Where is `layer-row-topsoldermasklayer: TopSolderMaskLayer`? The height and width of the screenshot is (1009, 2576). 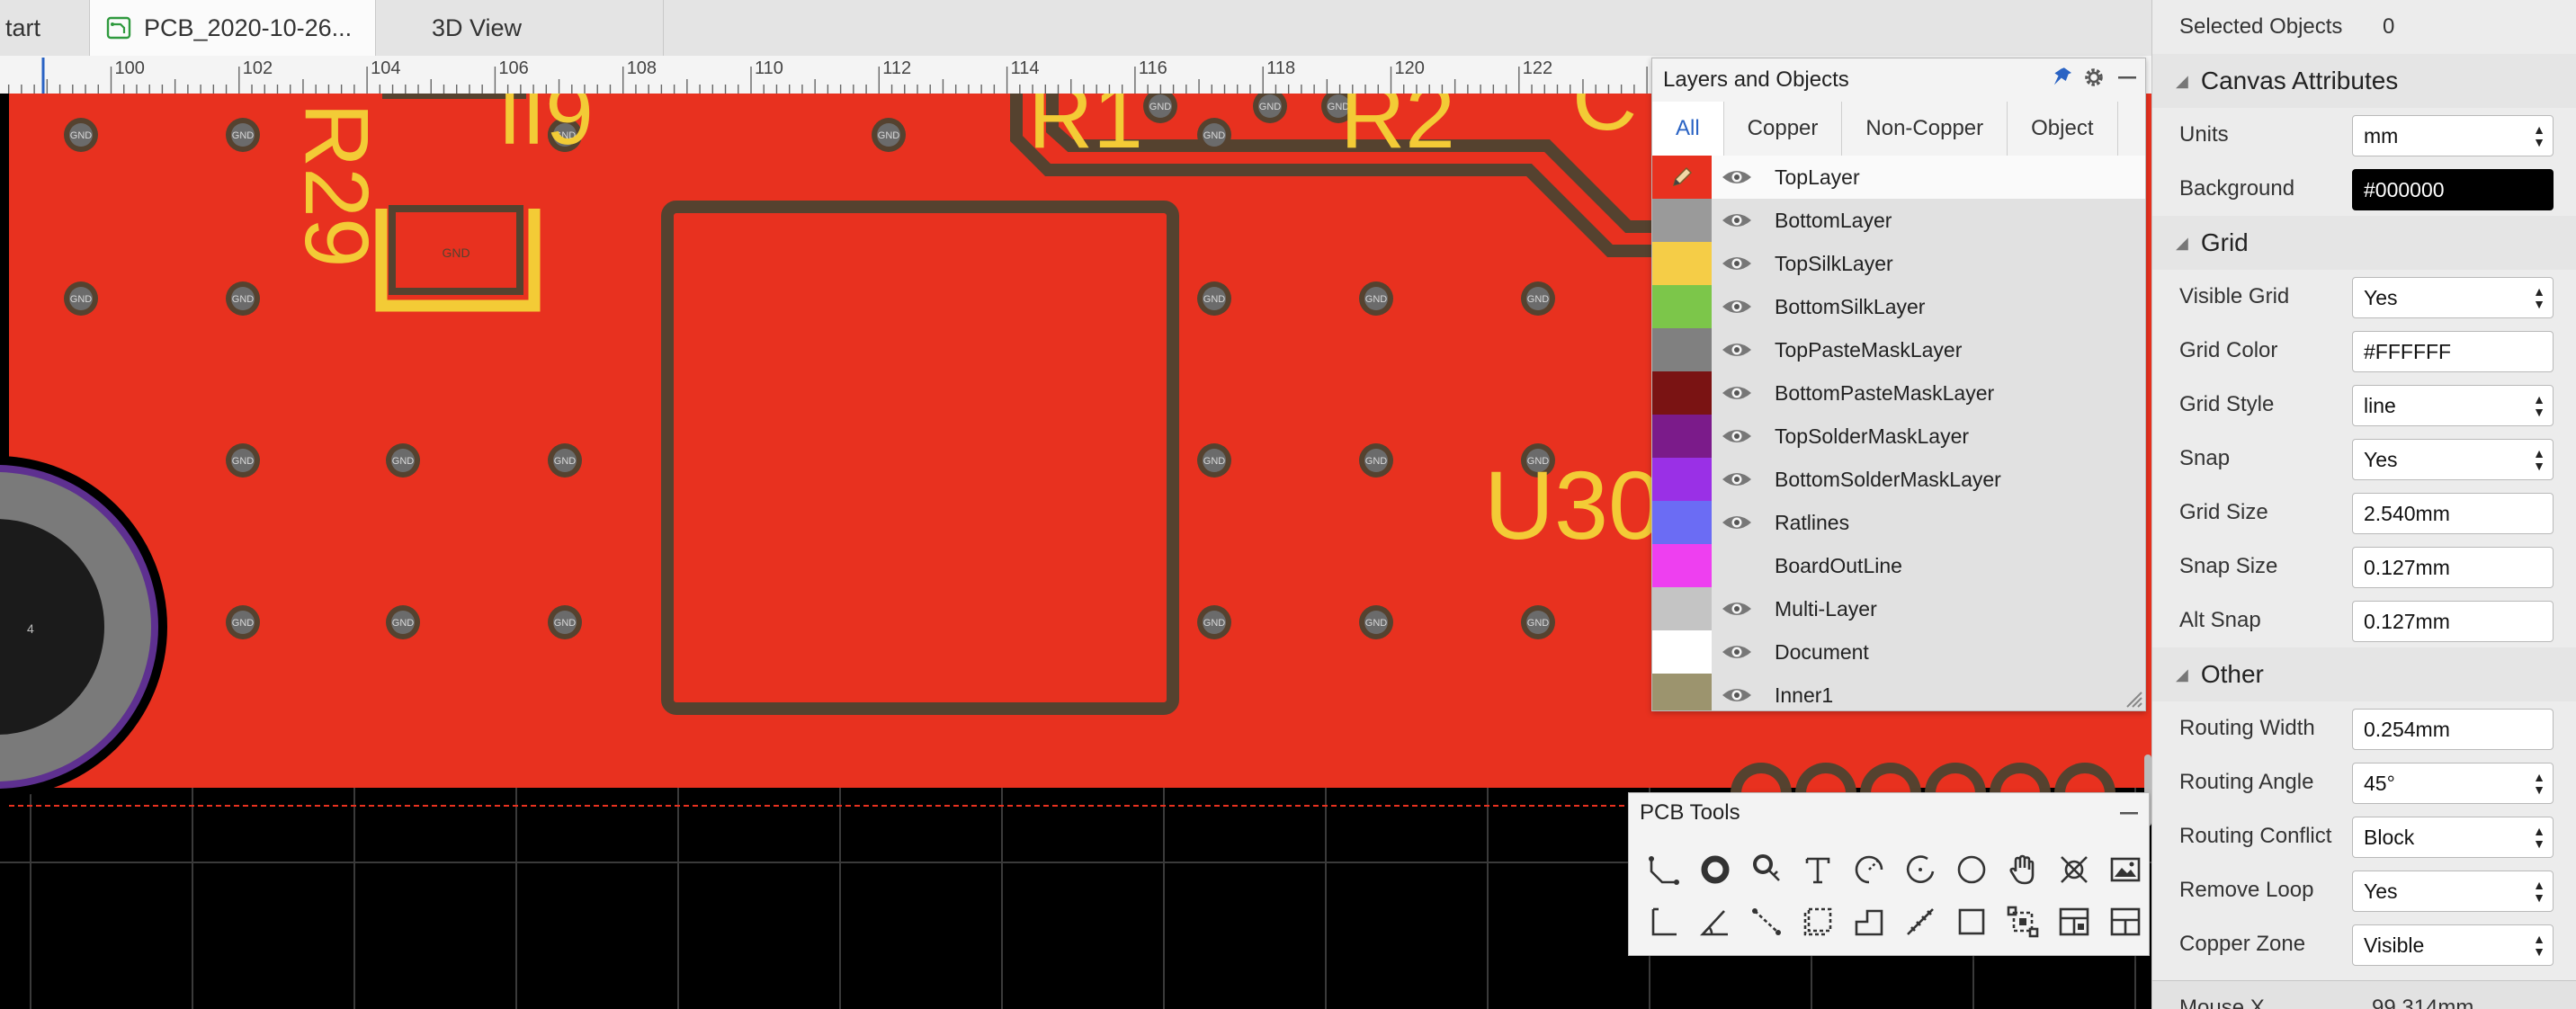 layer-row-topsoldermasklayer: TopSolderMaskLayer is located at coordinates (1898, 436).